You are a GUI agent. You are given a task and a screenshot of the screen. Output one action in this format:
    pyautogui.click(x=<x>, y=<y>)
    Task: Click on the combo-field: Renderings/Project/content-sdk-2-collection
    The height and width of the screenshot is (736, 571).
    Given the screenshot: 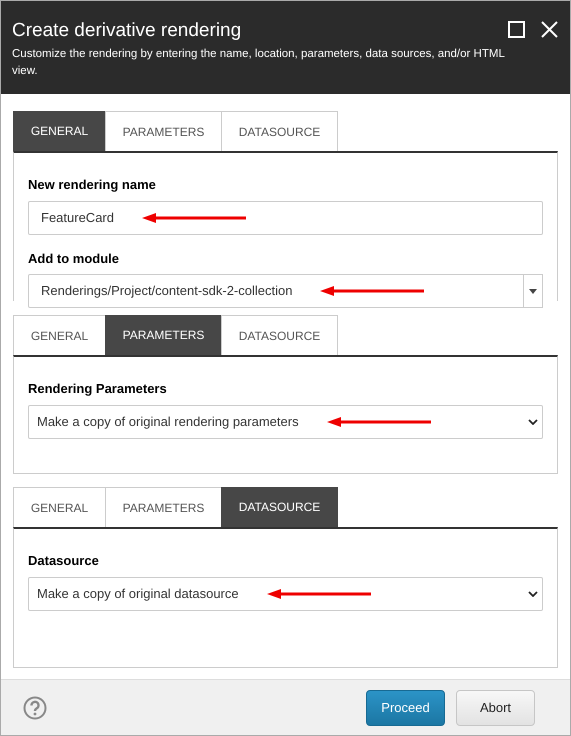 What is the action you would take?
    pyautogui.click(x=276, y=291)
    